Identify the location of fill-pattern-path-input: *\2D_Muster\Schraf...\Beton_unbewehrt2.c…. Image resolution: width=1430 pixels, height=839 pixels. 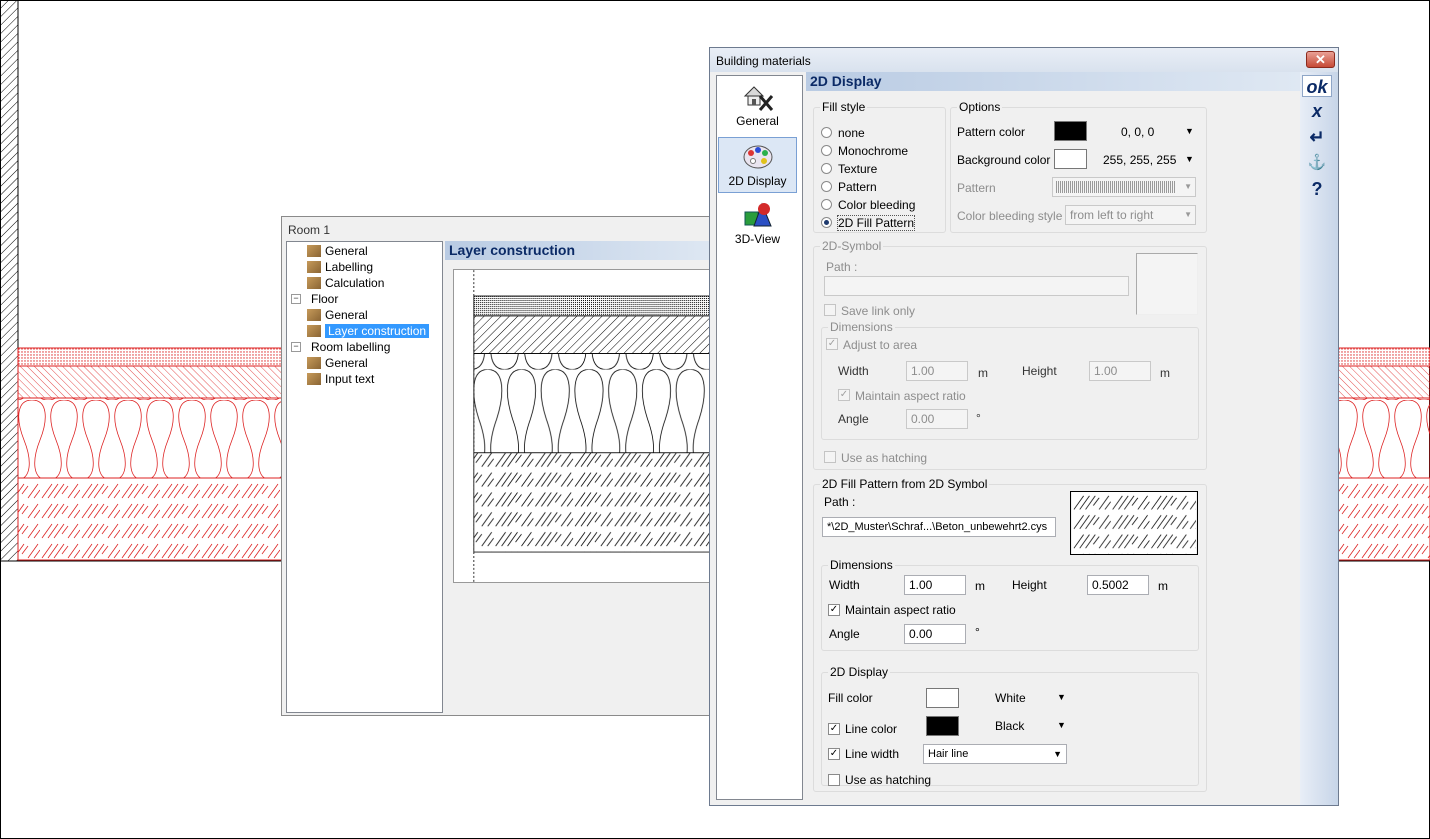
(939, 527).